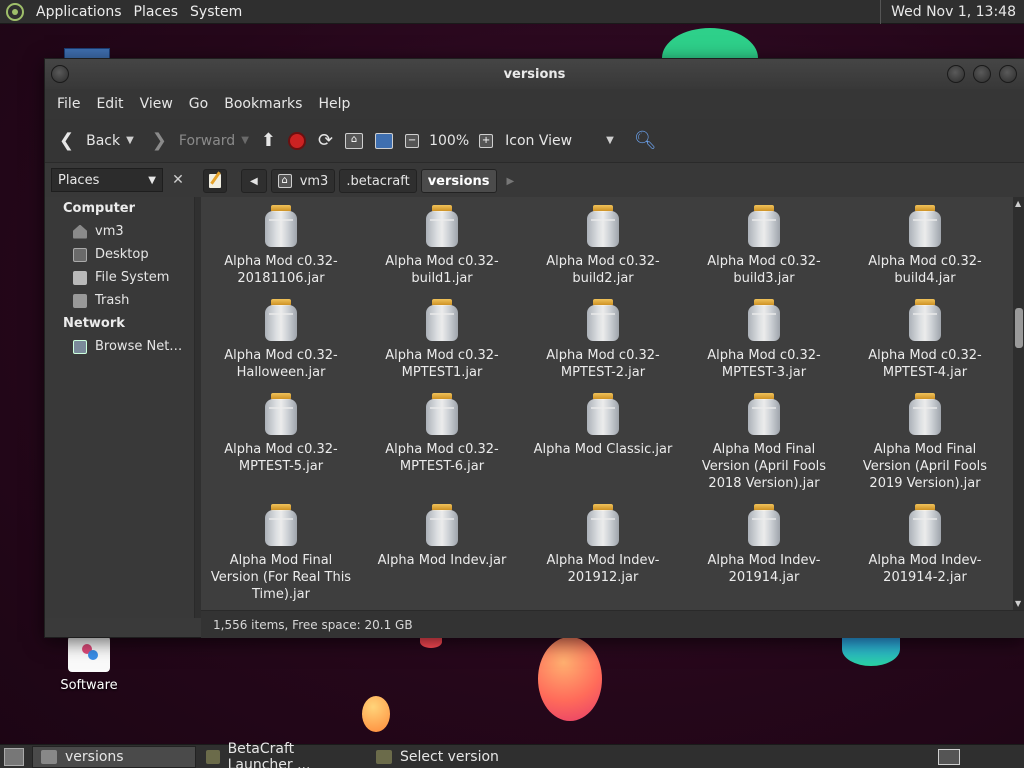 This screenshot has width=1024, height=768. I want to click on file-item: Alpha Mod c0.32-build1.jar, so click(442, 242).